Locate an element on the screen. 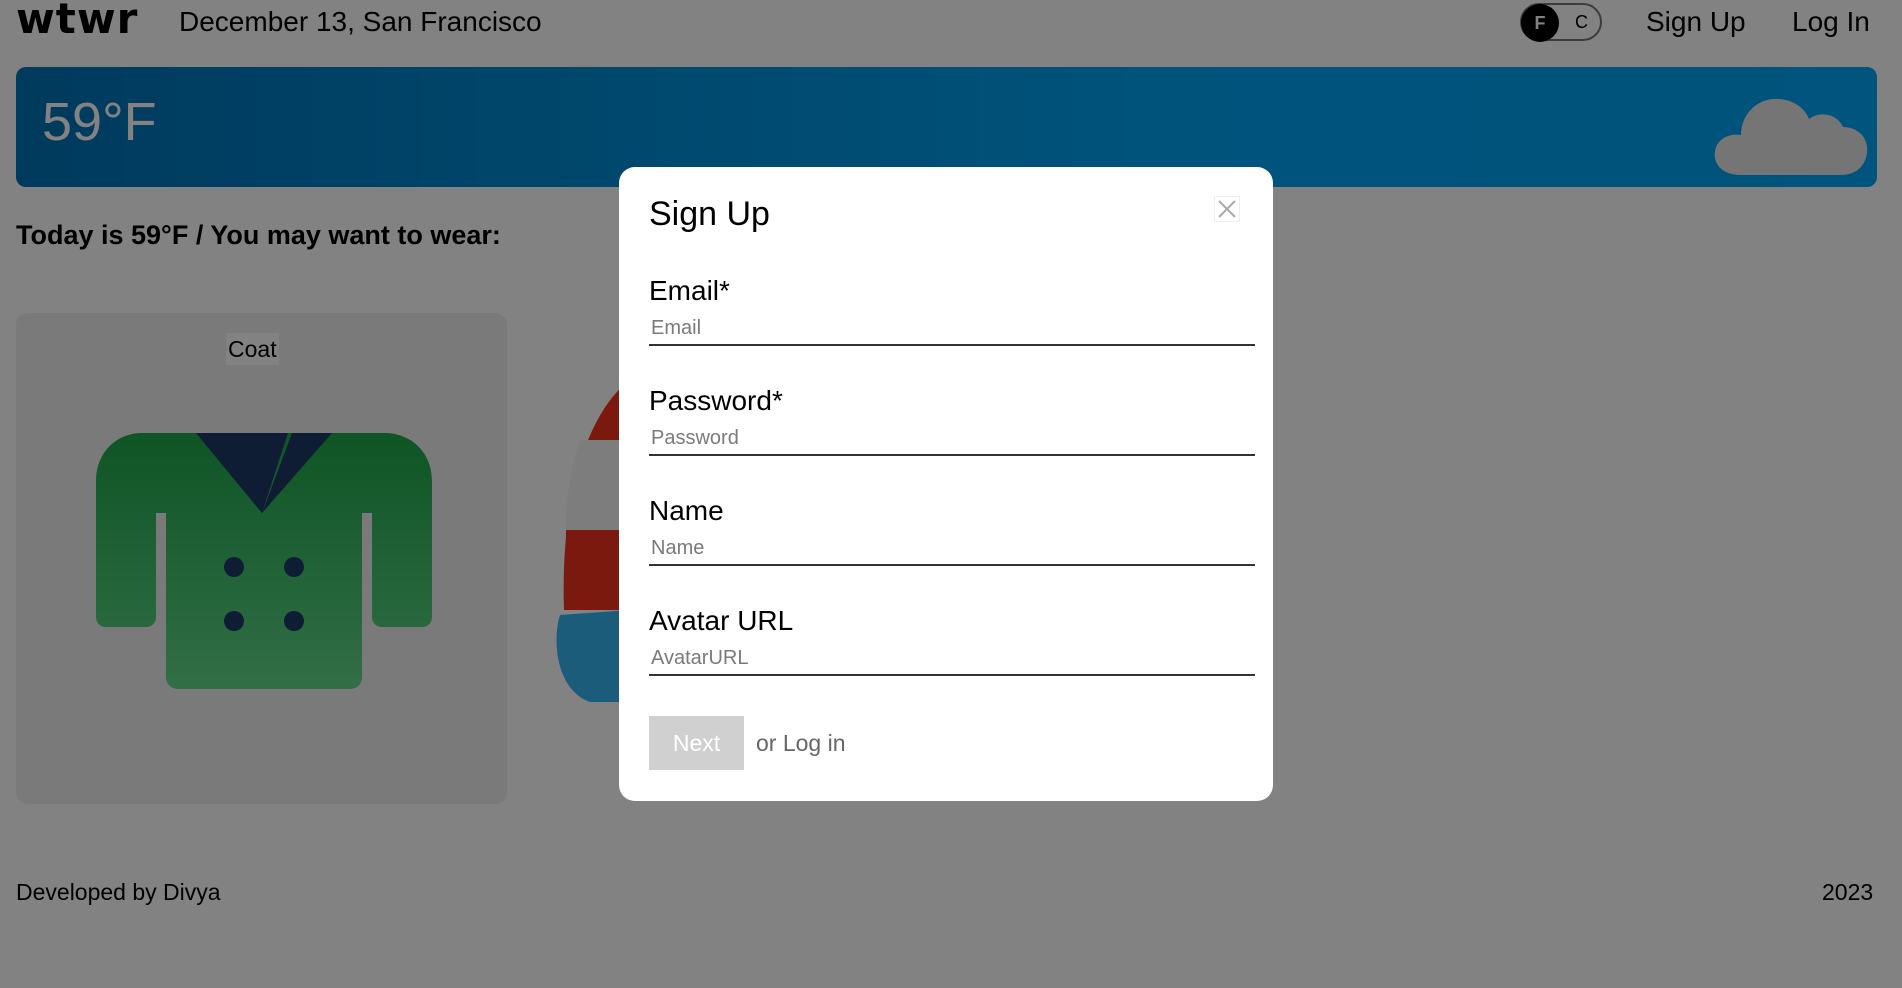 This screenshot has height=988, width=1902. next-button: Next is located at coordinates (696, 743).